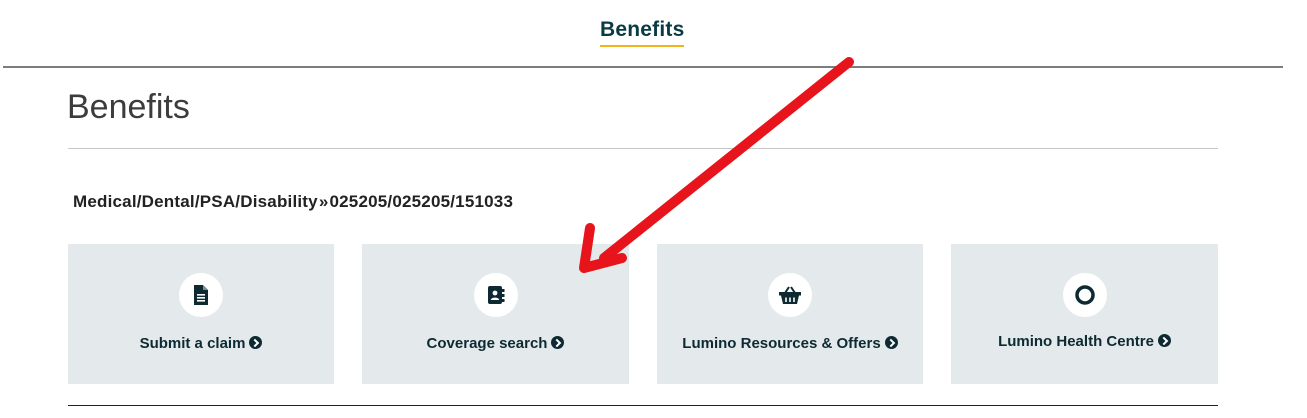  What do you see at coordinates (495, 295) in the screenshot?
I see `contact-book-icon` at bounding box center [495, 295].